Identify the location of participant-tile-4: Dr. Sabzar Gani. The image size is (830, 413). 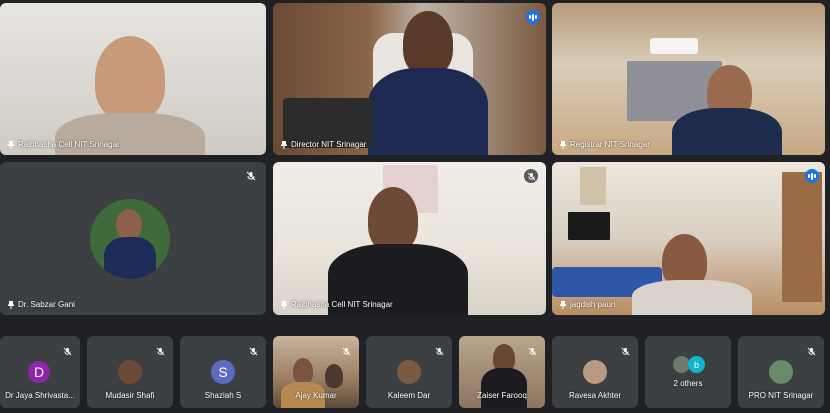
(133, 238).